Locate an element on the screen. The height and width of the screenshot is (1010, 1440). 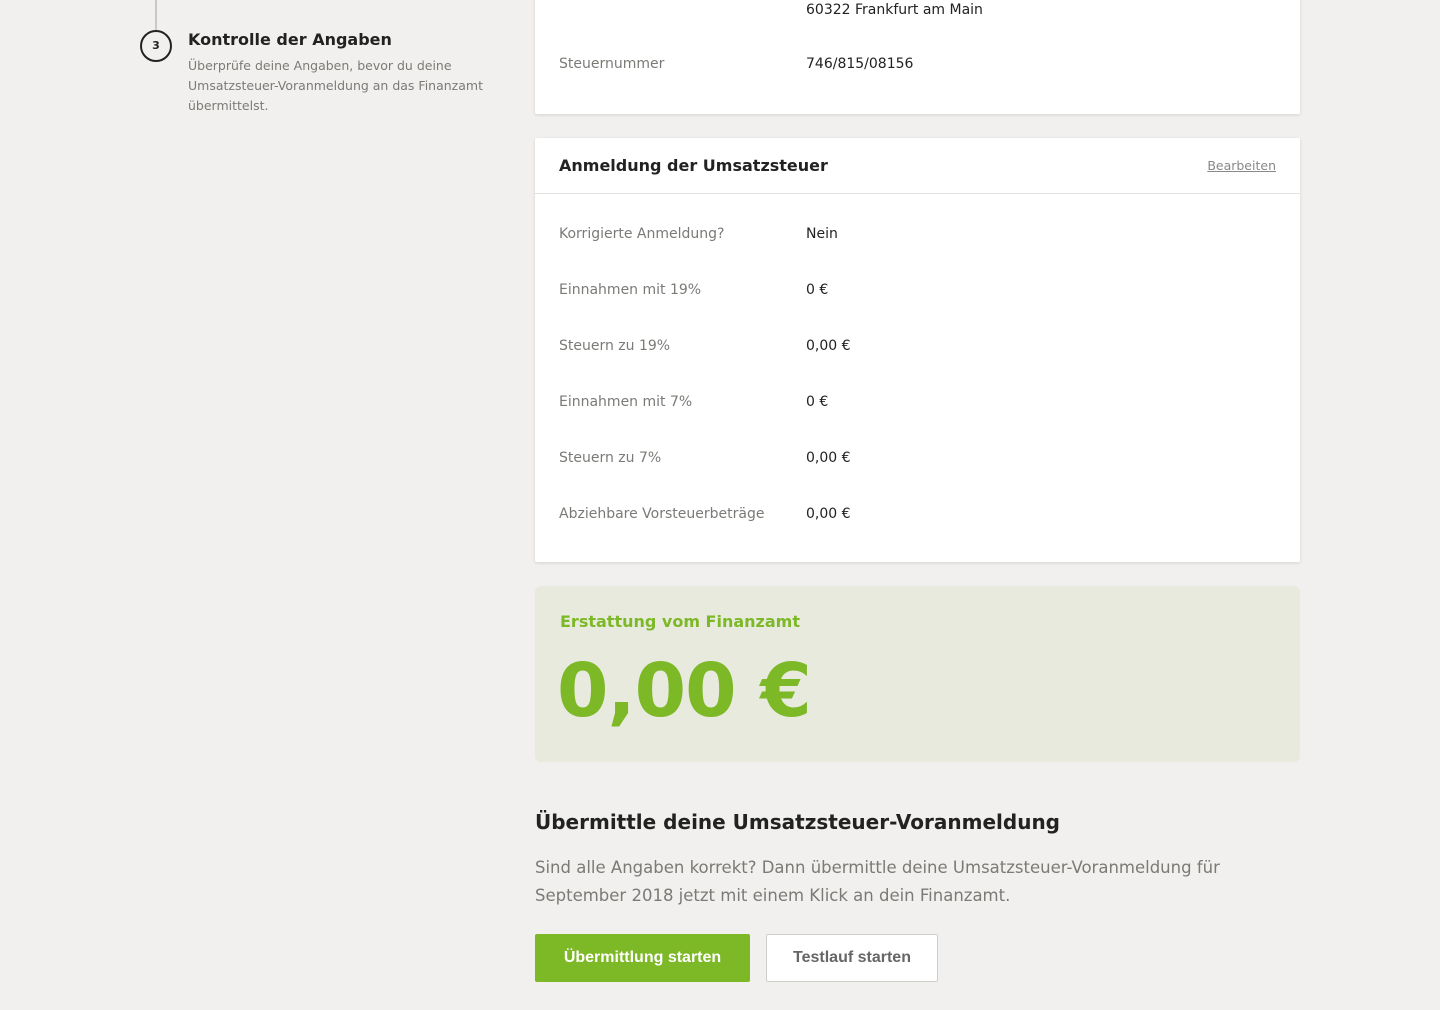
detail-label: Abziehbare Vorsteuerbeträge is located at coordinates (662, 514).